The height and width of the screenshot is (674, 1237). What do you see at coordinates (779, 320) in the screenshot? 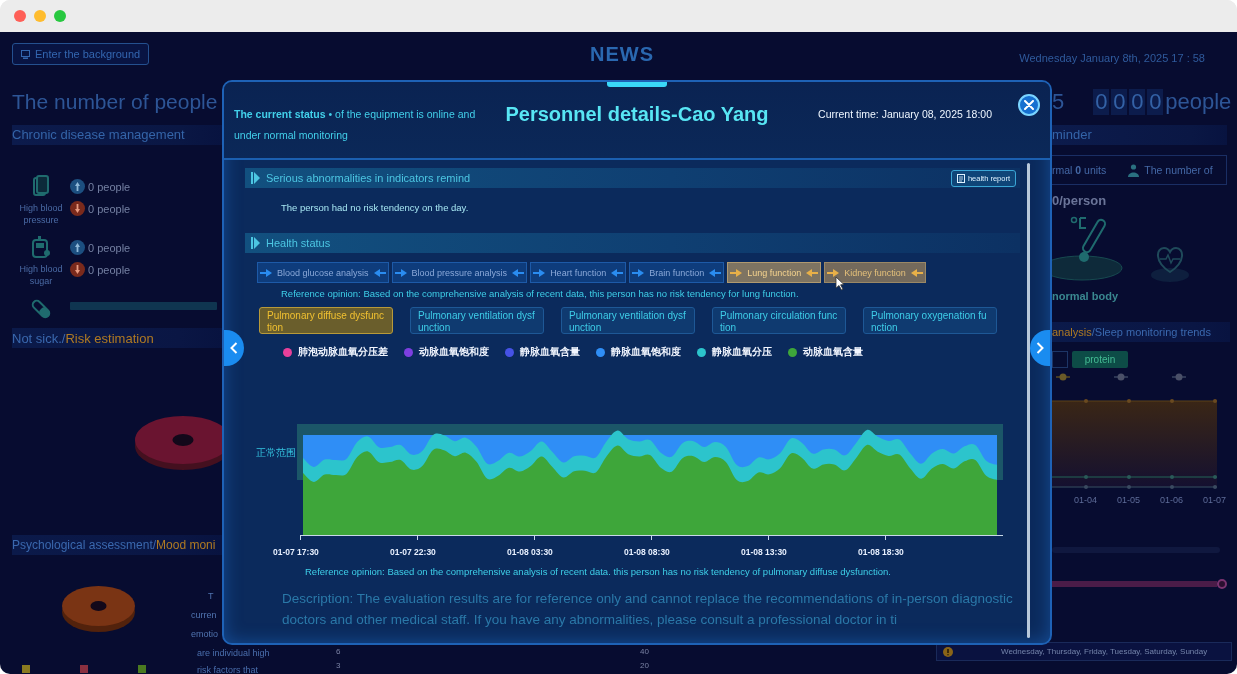
I see `condition-tab: Pulmonary circulation function` at bounding box center [779, 320].